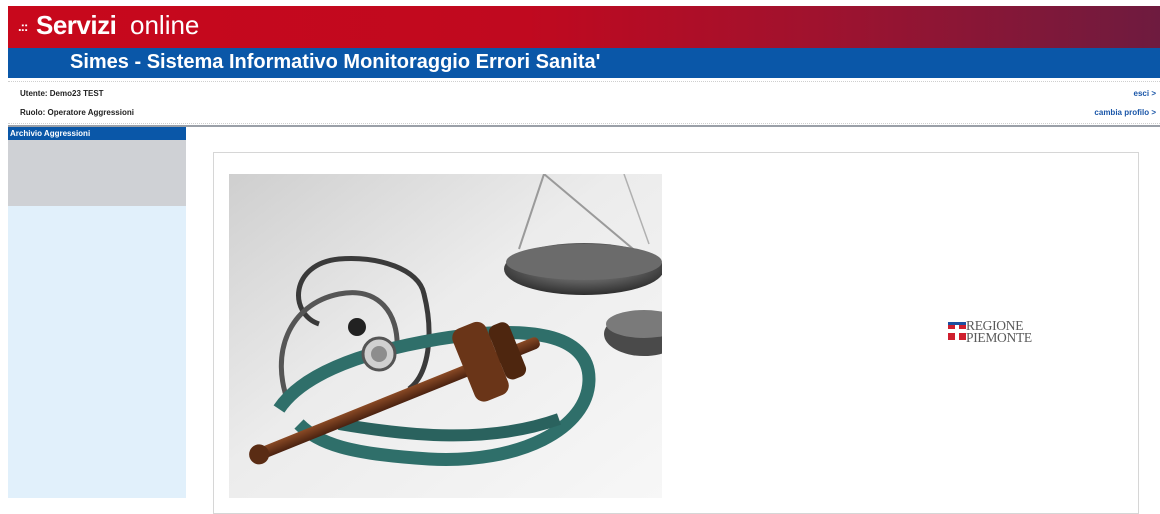 This screenshot has height=514, width=1160. Describe the element at coordinates (165, 25) in the screenshot. I see `brand-logo-light: online` at that location.